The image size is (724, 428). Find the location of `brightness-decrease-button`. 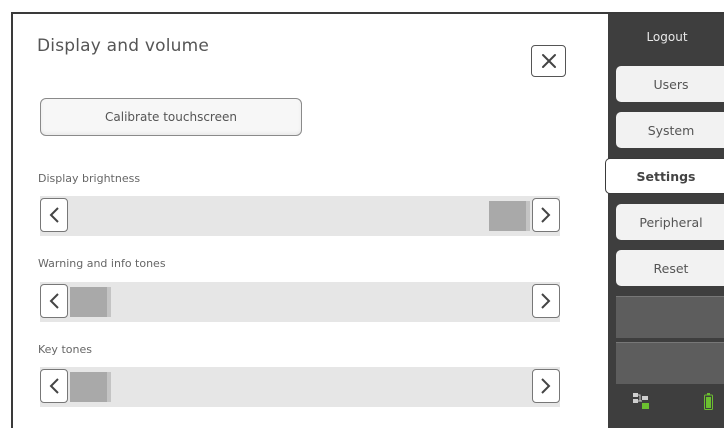

brightness-decrease-button is located at coordinates (54, 215).